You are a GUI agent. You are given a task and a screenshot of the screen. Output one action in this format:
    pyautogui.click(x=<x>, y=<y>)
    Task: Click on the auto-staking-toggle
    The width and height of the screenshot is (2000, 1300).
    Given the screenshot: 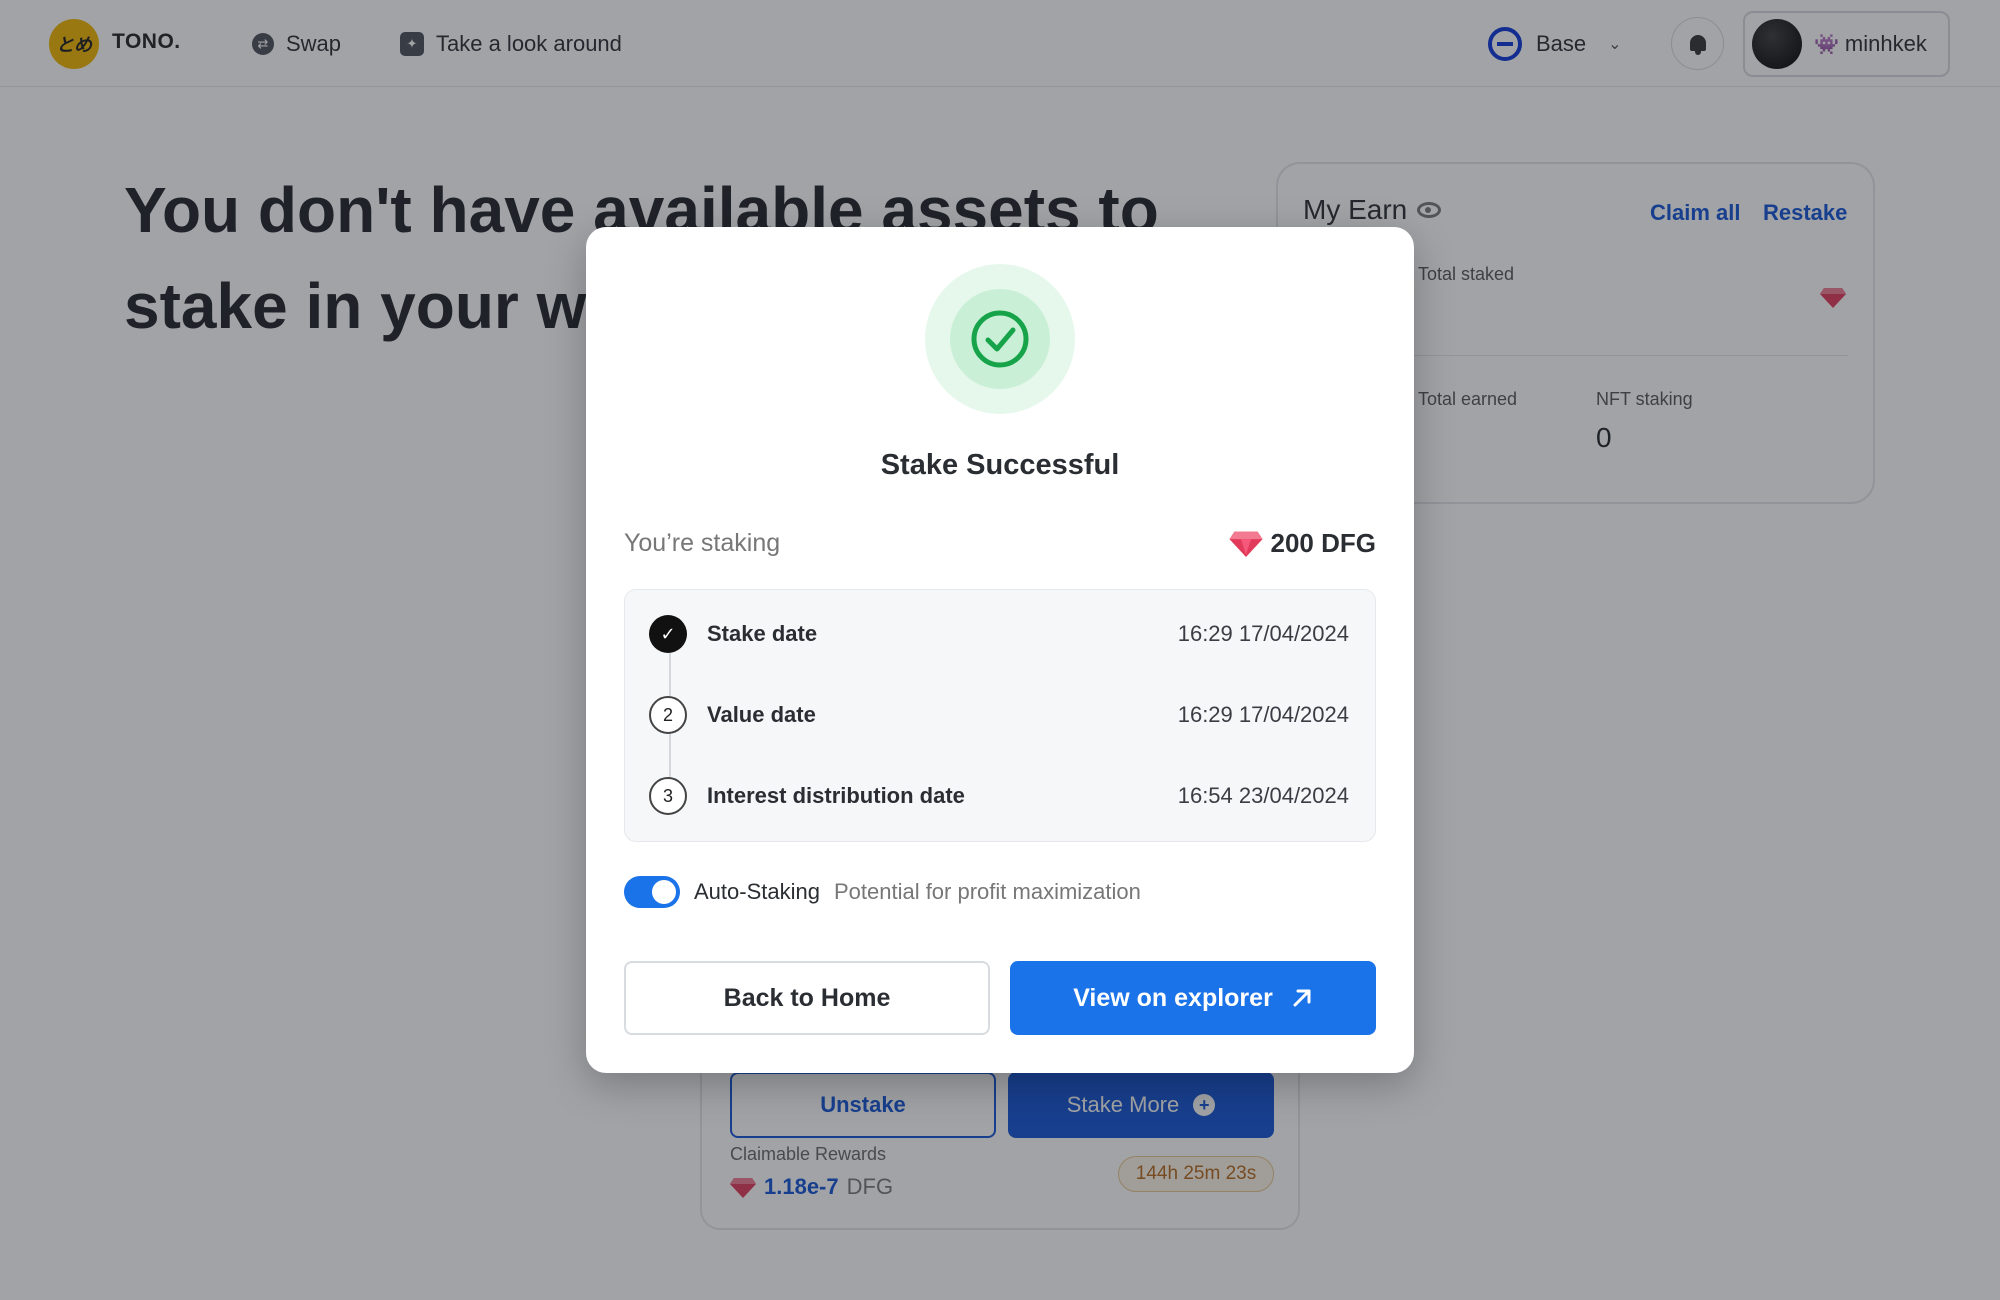 What is the action you would take?
    pyautogui.click(x=652, y=892)
    